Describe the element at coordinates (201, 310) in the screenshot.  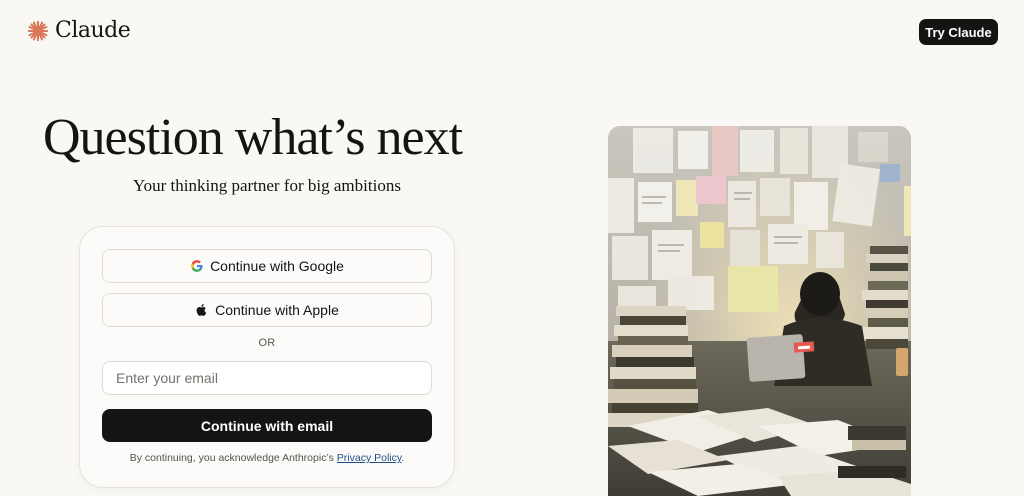
I see `apple-icon` at that location.